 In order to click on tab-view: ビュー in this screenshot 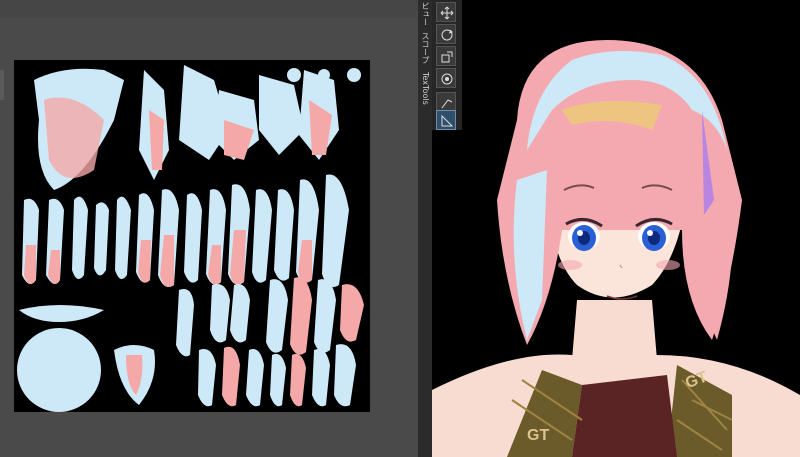, I will do `click(425, 14)`.